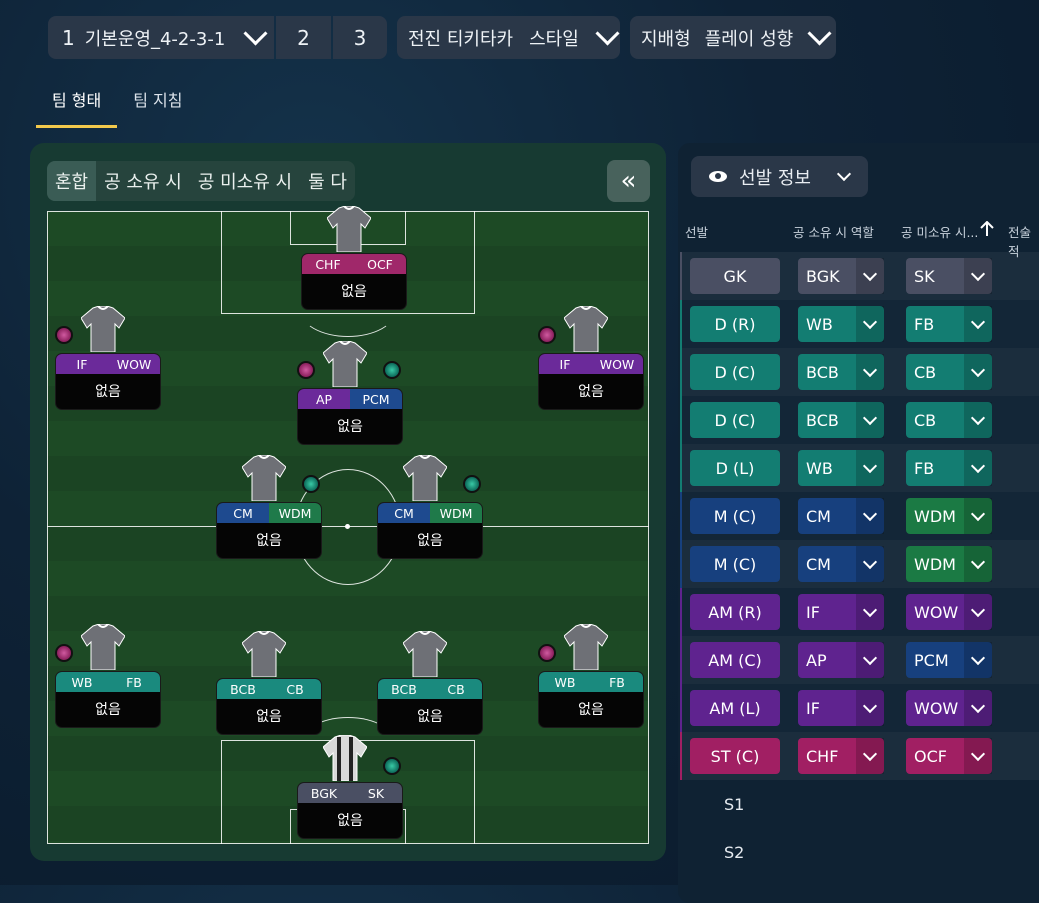 The image size is (1039, 903). Describe the element at coordinates (628, 181) in the screenshot. I see `collapse-panel-button: «` at that location.